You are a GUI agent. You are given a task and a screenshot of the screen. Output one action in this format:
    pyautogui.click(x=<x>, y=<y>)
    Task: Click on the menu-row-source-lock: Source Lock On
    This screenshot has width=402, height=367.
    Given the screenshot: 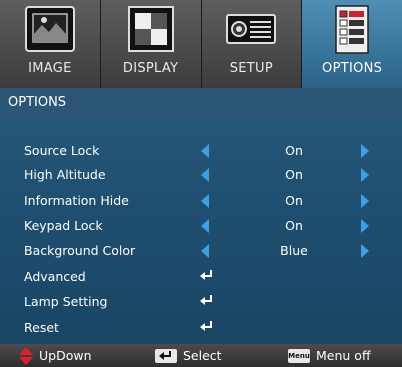 What is the action you would take?
    pyautogui.click(x=201, y=151)
    